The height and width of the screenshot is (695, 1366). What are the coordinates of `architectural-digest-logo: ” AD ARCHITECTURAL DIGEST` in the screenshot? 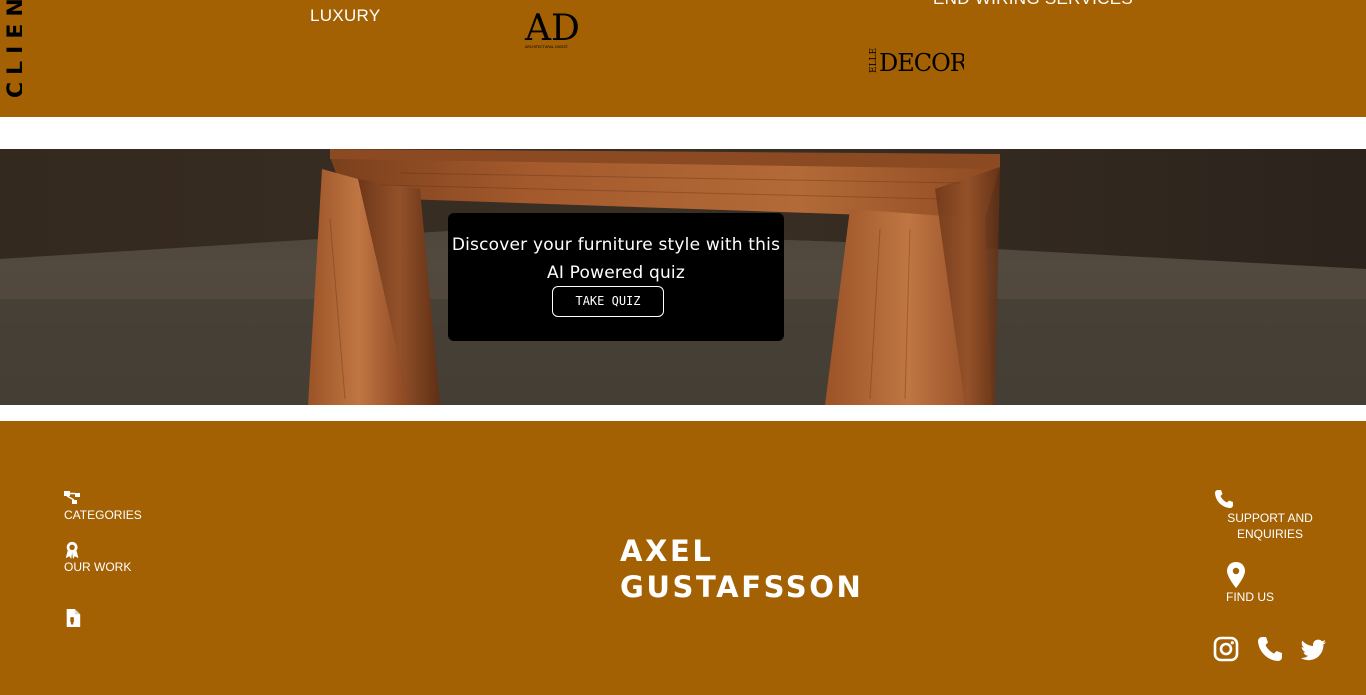 It's located at (552, 24).